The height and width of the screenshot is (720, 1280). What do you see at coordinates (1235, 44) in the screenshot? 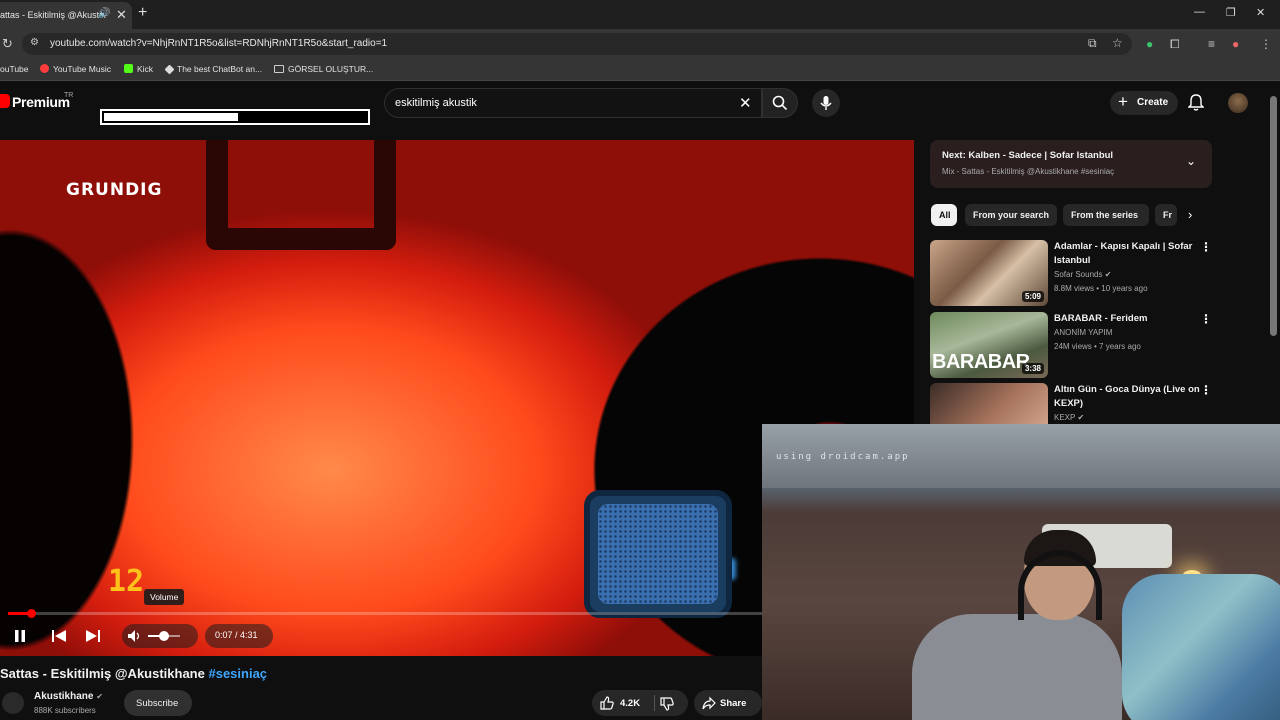
I see `profile-icon: ●` at bounding box center [1235, 44].